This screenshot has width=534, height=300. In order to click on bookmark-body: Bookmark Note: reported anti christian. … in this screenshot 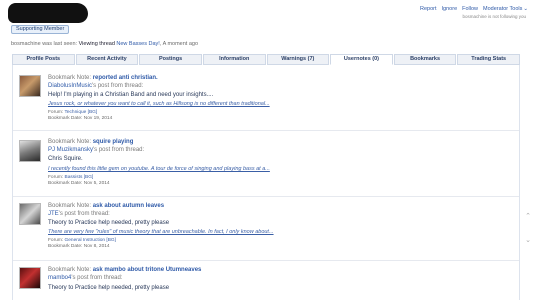, I will do `click(280, 98)`.